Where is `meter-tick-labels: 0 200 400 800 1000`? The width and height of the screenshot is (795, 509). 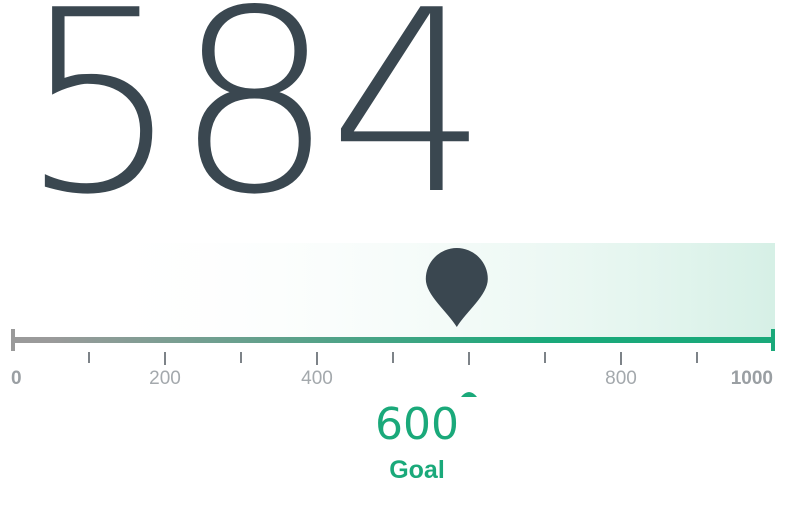
meter-tick-labels: 0 200 400 800 1000 is located at coordinates (392, 378).